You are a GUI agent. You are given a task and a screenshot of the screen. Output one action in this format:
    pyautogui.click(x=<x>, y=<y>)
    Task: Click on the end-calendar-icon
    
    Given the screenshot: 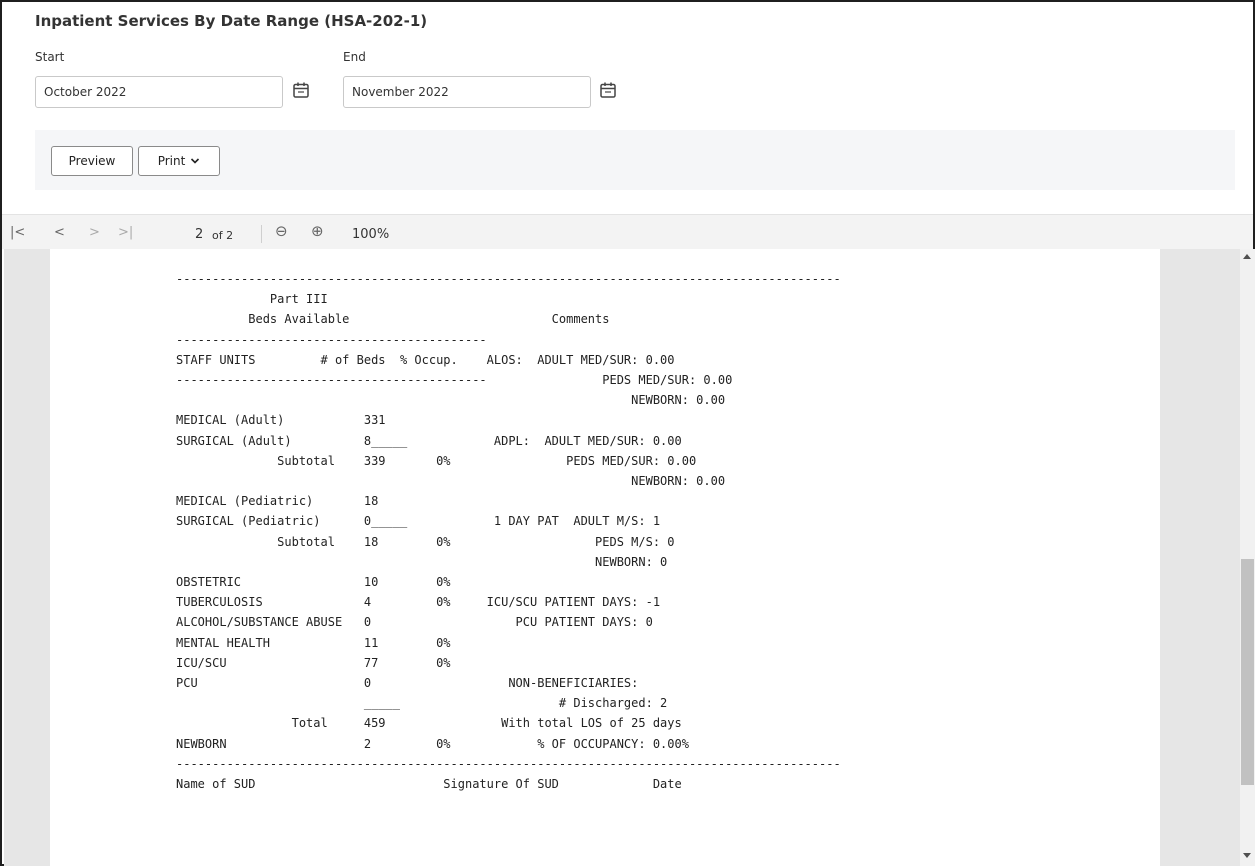 What is the action you would take?
    pyautogui.click(x=608, y=90)
    